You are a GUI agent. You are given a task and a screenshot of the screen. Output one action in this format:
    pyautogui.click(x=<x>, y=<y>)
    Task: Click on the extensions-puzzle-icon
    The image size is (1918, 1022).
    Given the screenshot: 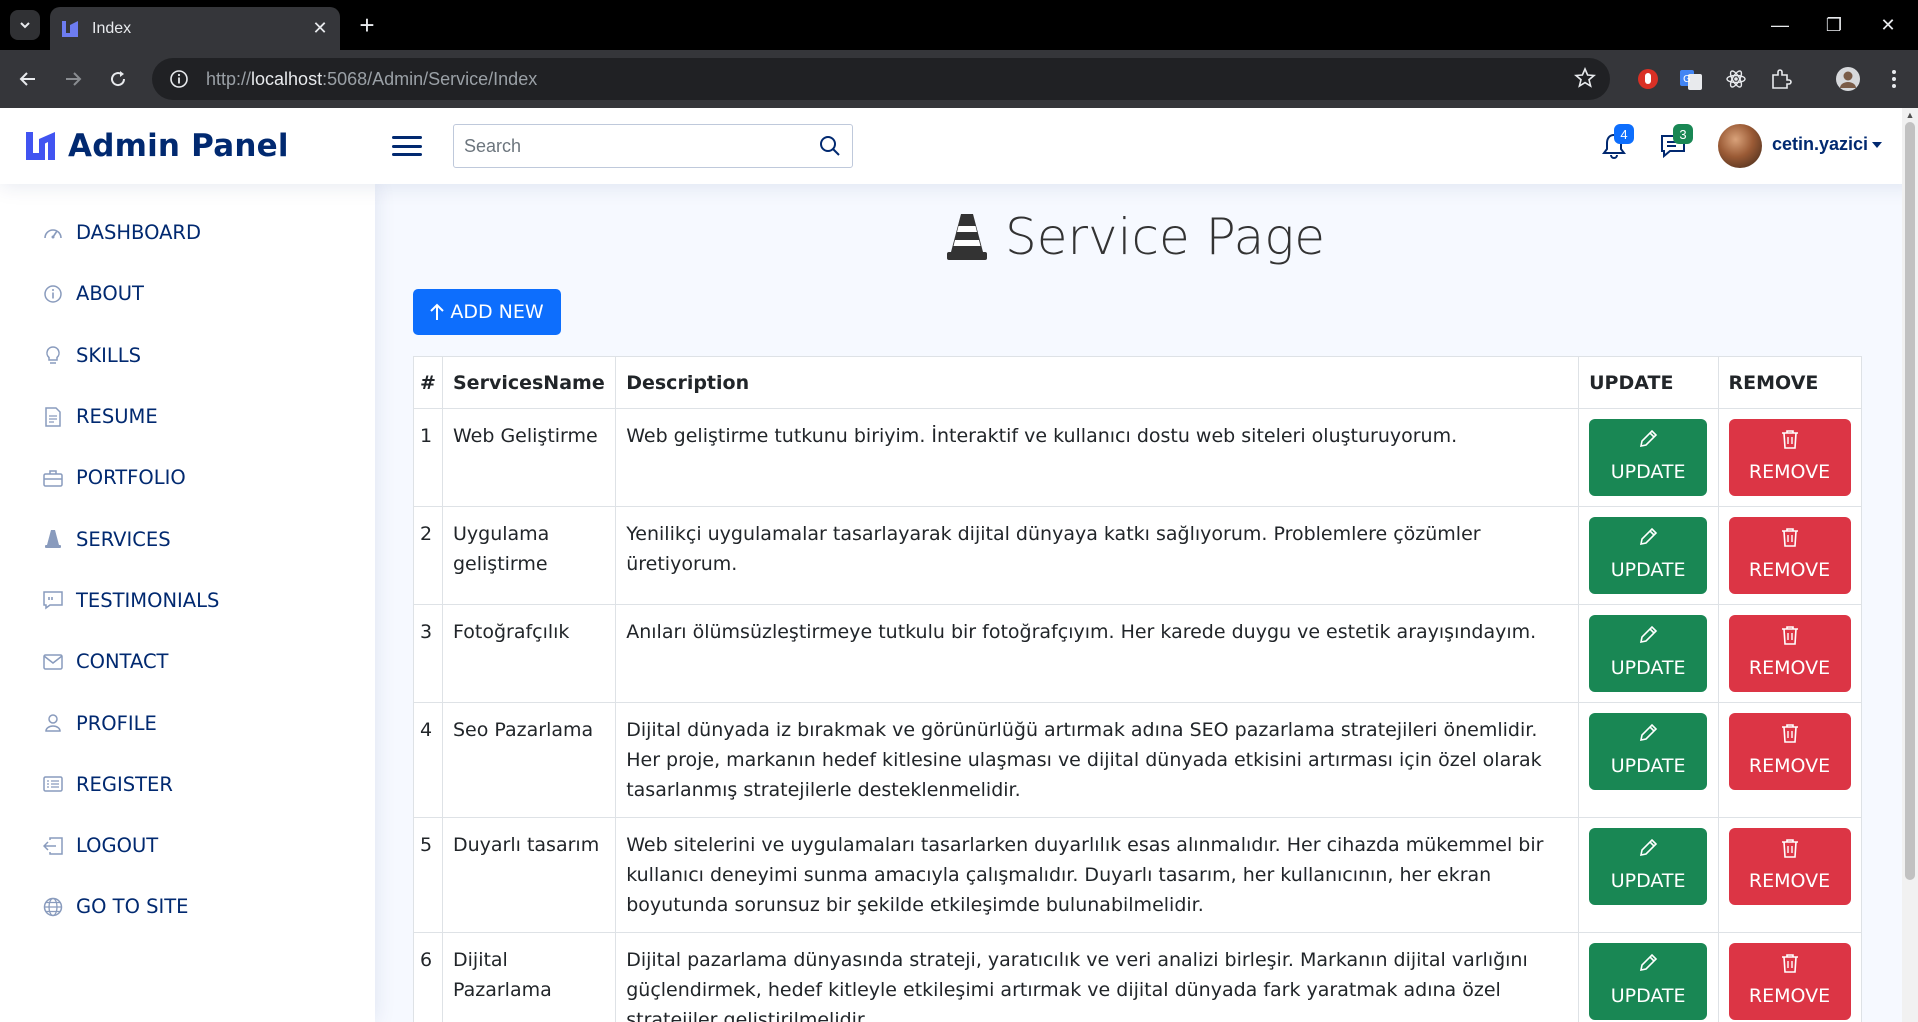 What is the action you would take?
    pyautogui.click(x=1781, y=79)
    